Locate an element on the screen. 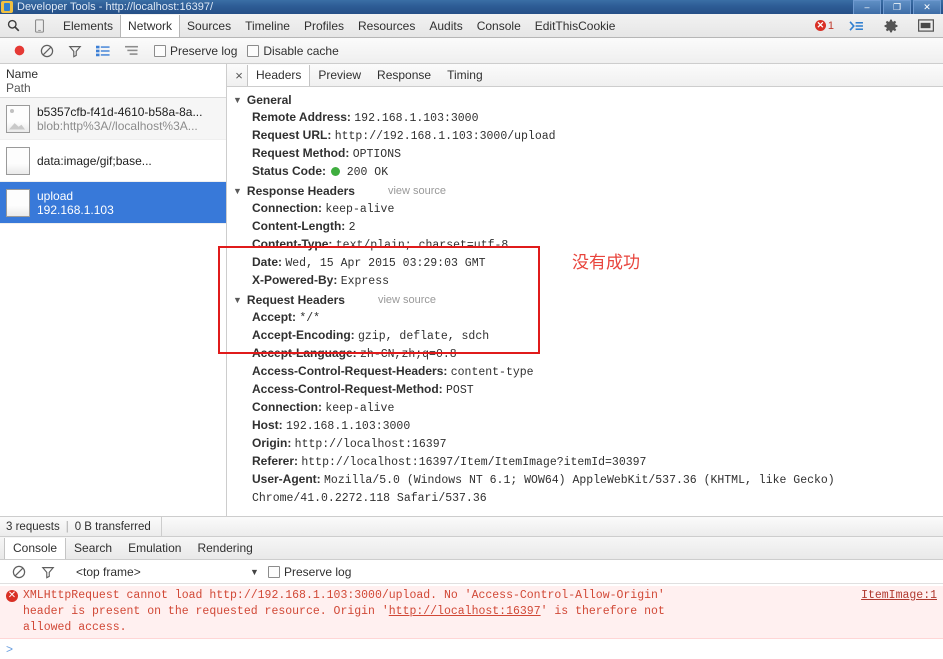 Image resolution: width=943 pixels, height=659 pixels. request-name: upload is located at coordinates (55, 195).